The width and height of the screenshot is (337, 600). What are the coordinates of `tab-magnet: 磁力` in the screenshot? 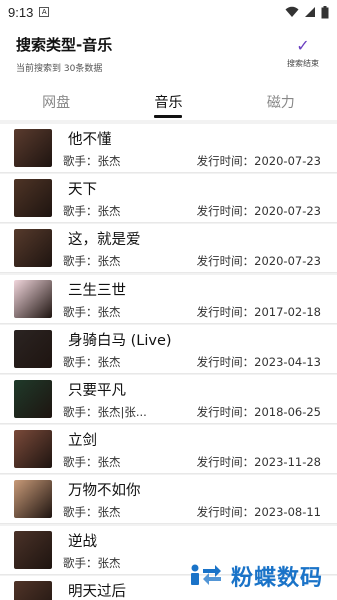 It's located at (281, 102).